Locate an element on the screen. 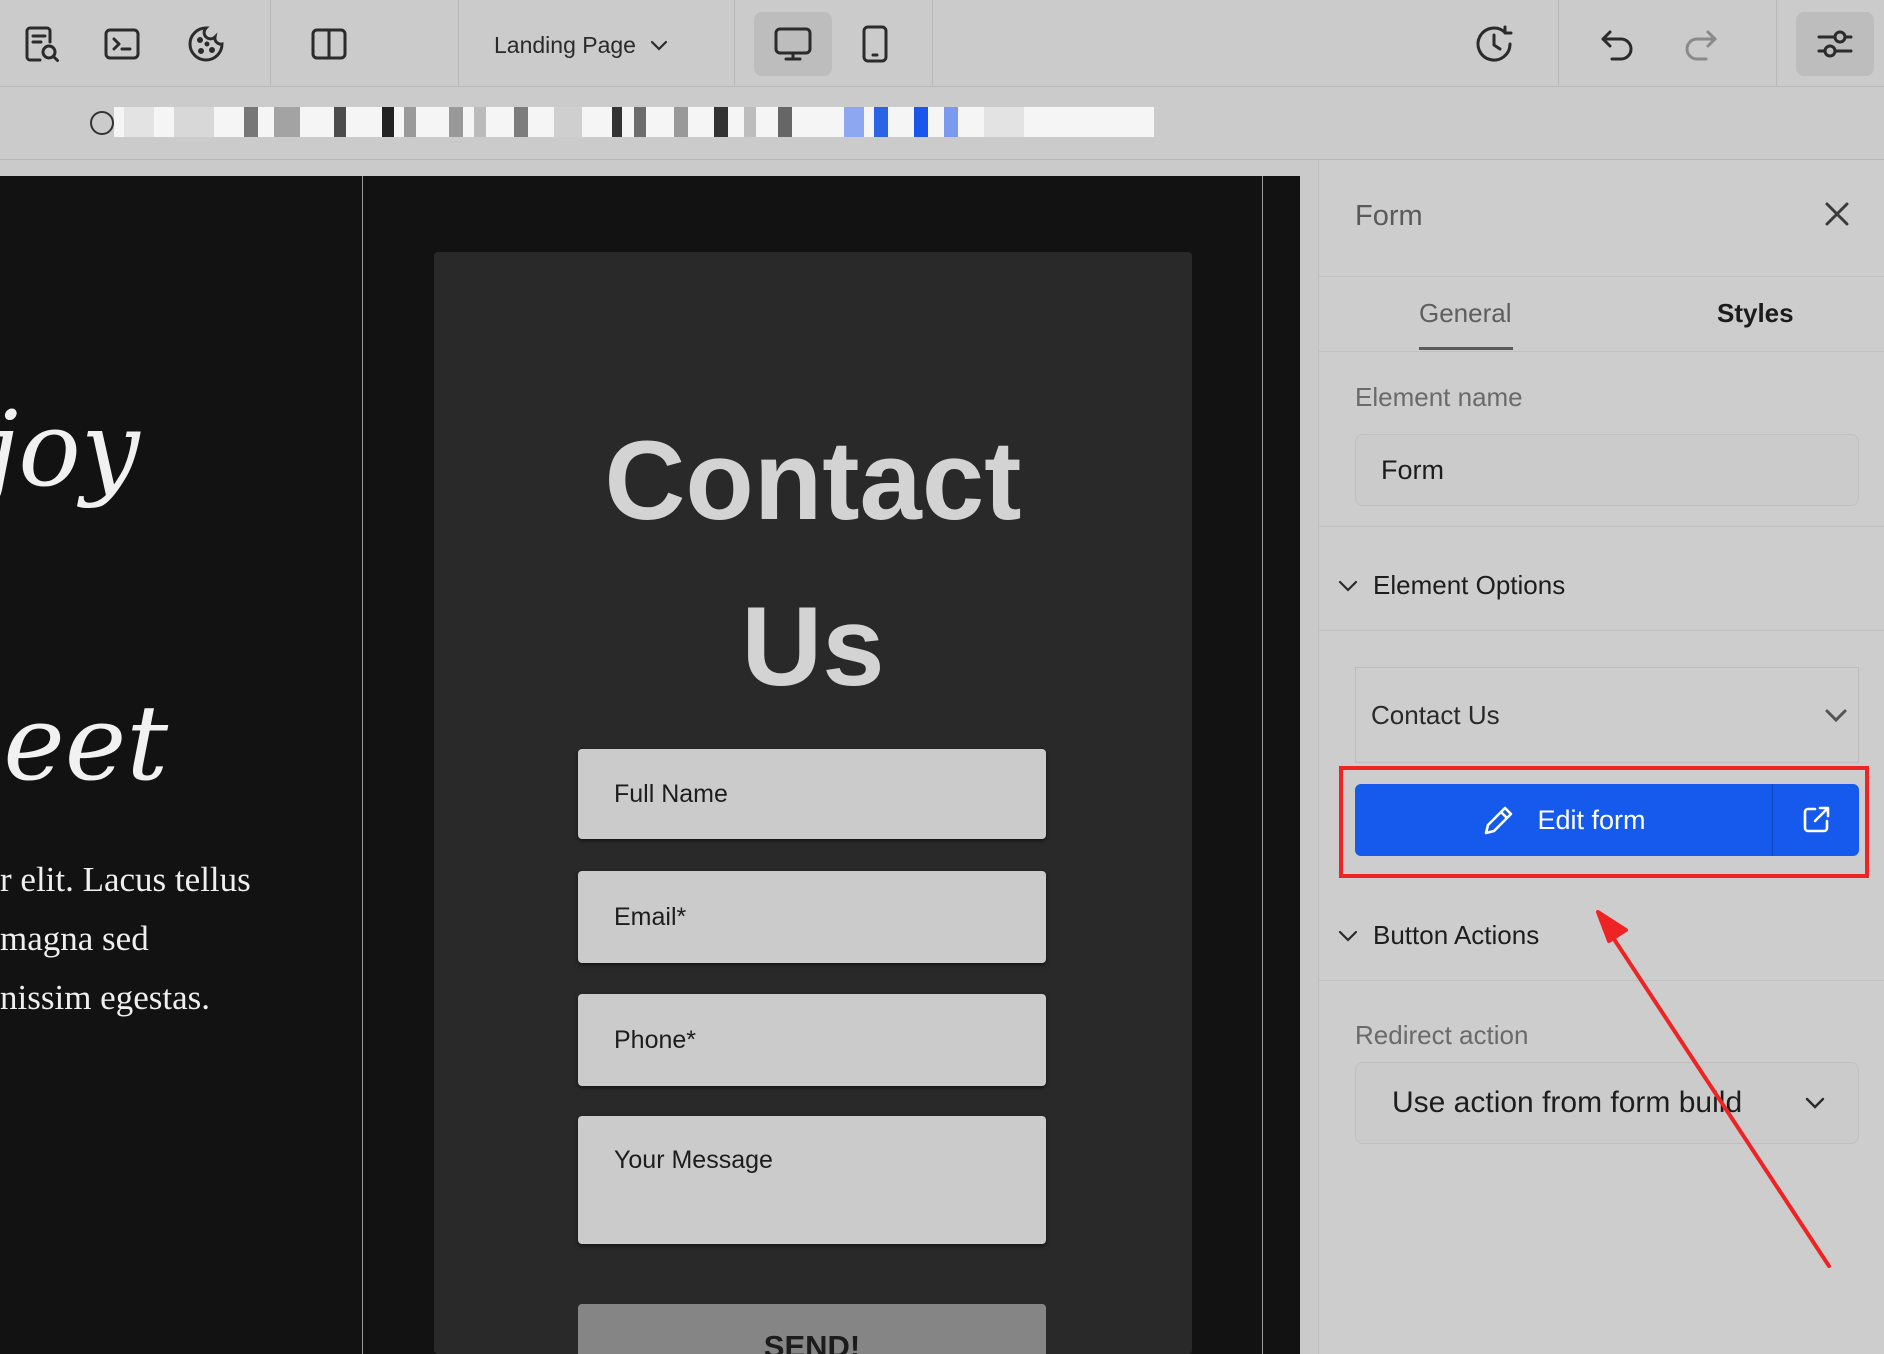  cookie-icon is located at coordinates (206, 44).